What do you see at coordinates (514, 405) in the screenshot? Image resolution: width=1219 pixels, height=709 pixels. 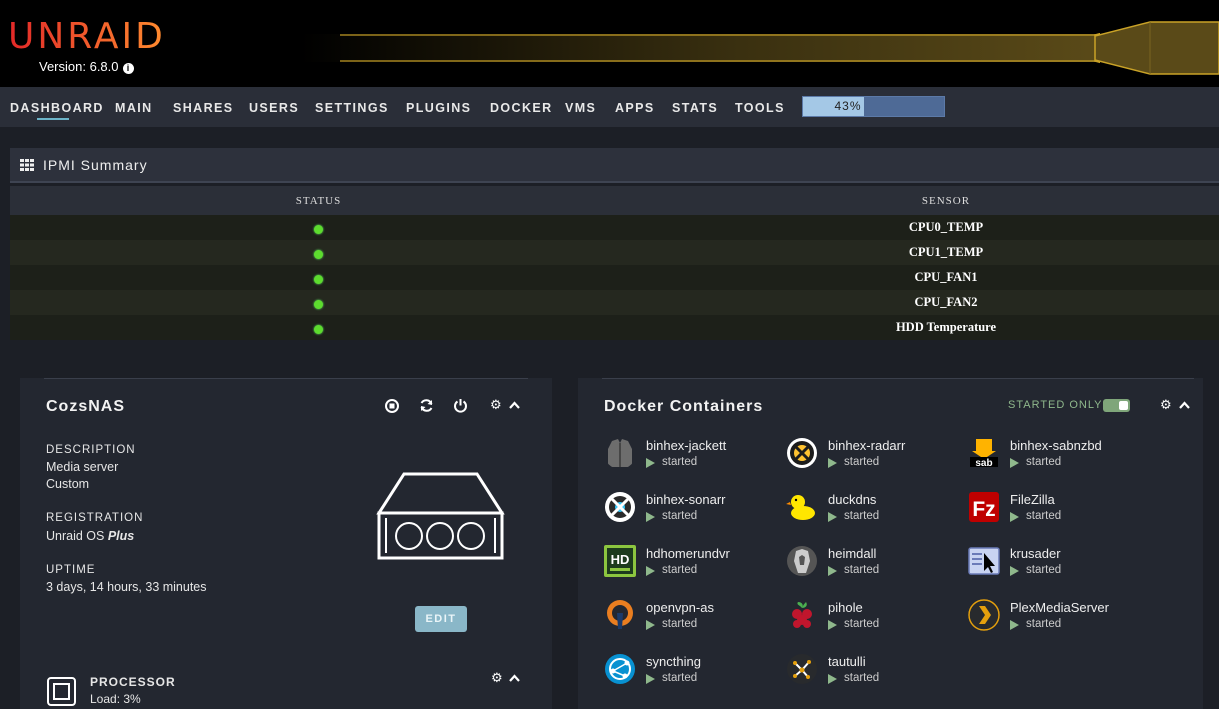 I see `chevron-up-icon` at bounding box center [514, 405].